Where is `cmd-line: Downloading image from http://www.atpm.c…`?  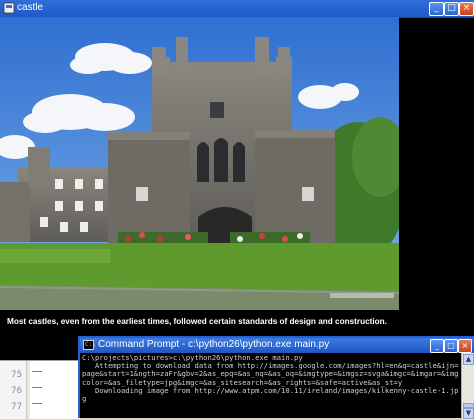 cmd-line: Downloading image from http://www.atpm.c… is located at coordinates (270, 394).